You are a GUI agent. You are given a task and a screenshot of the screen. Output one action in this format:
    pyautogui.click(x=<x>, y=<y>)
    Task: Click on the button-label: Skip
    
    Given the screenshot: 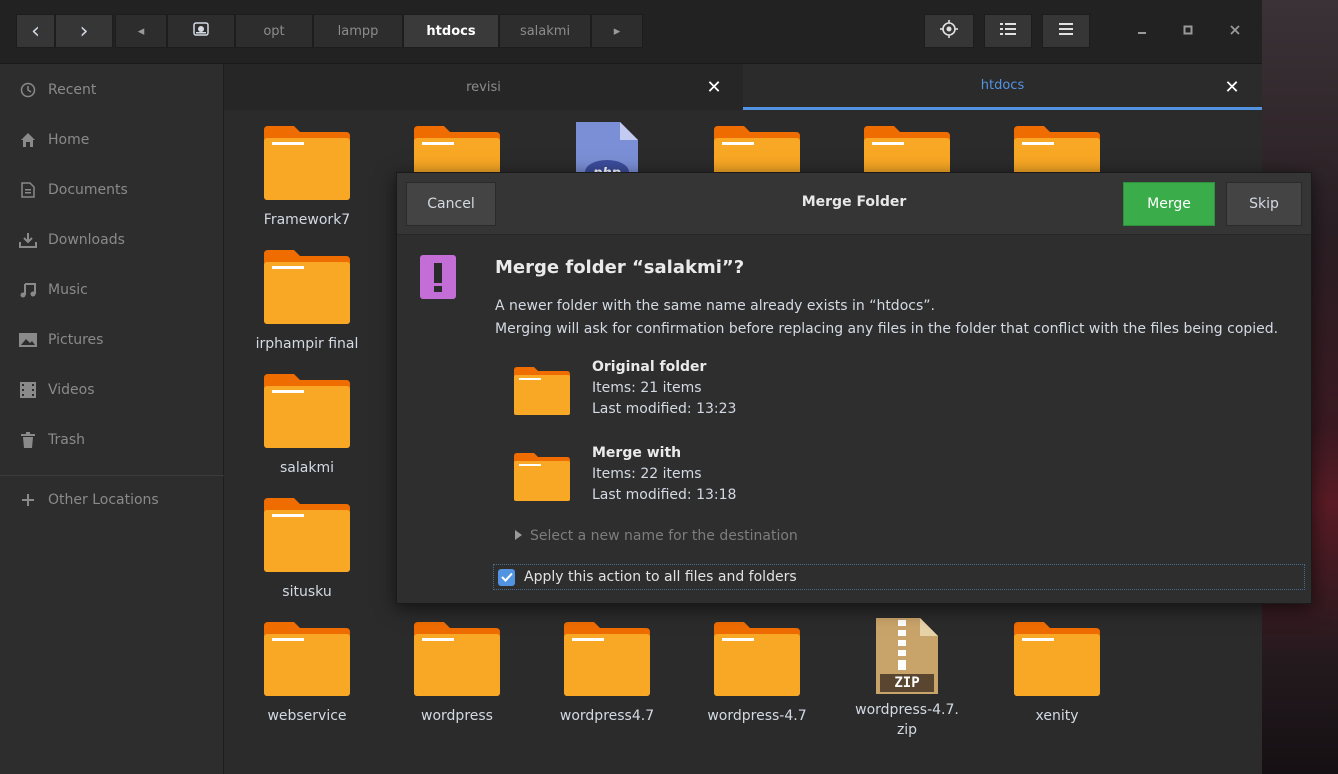 What is the action you would take?
    pyautogui.click(x=1264, y=204)
    